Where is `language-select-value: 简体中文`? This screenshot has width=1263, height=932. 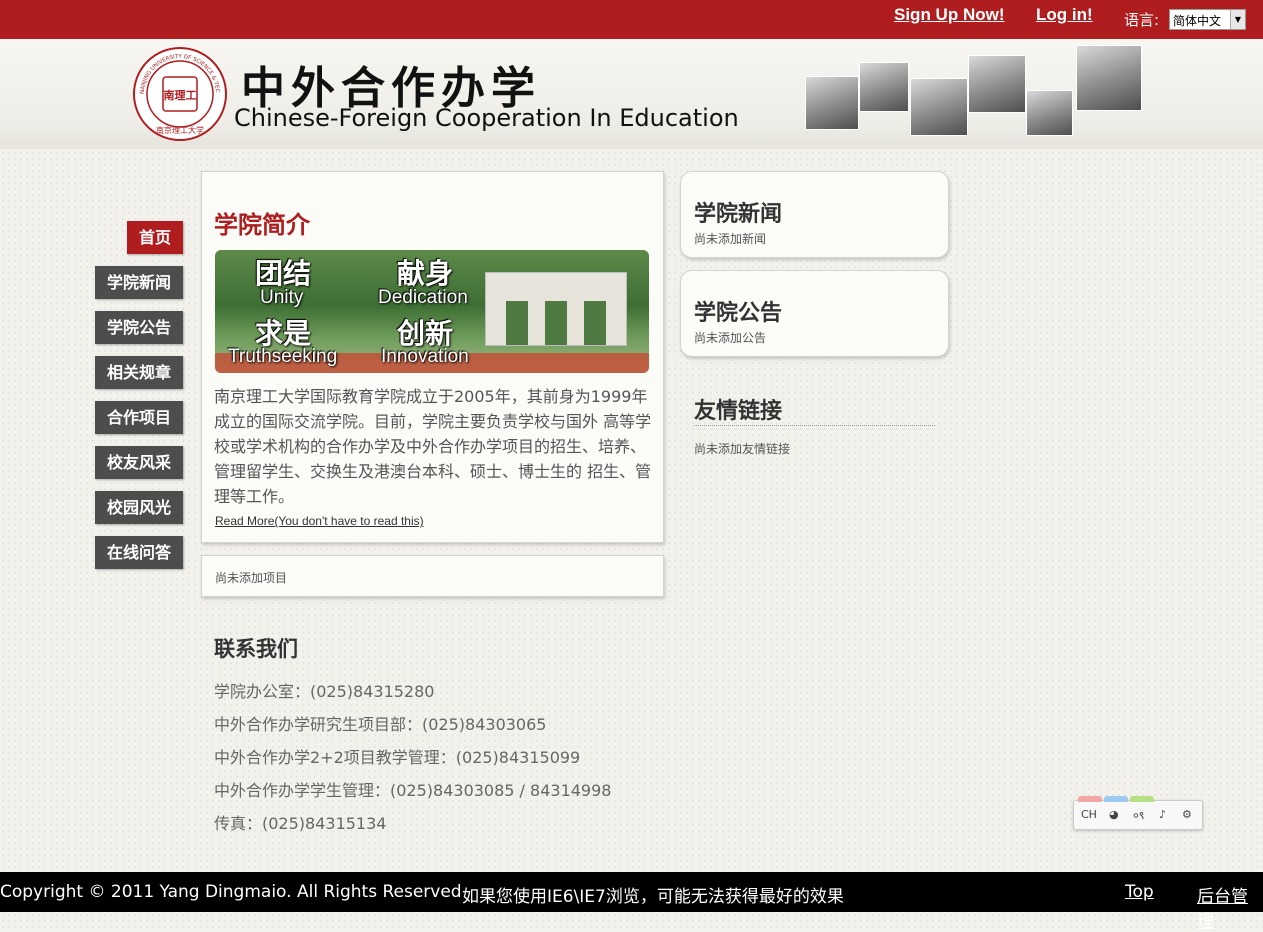
language-select-value: 简体中文 is located at coordinates (1197, 21).